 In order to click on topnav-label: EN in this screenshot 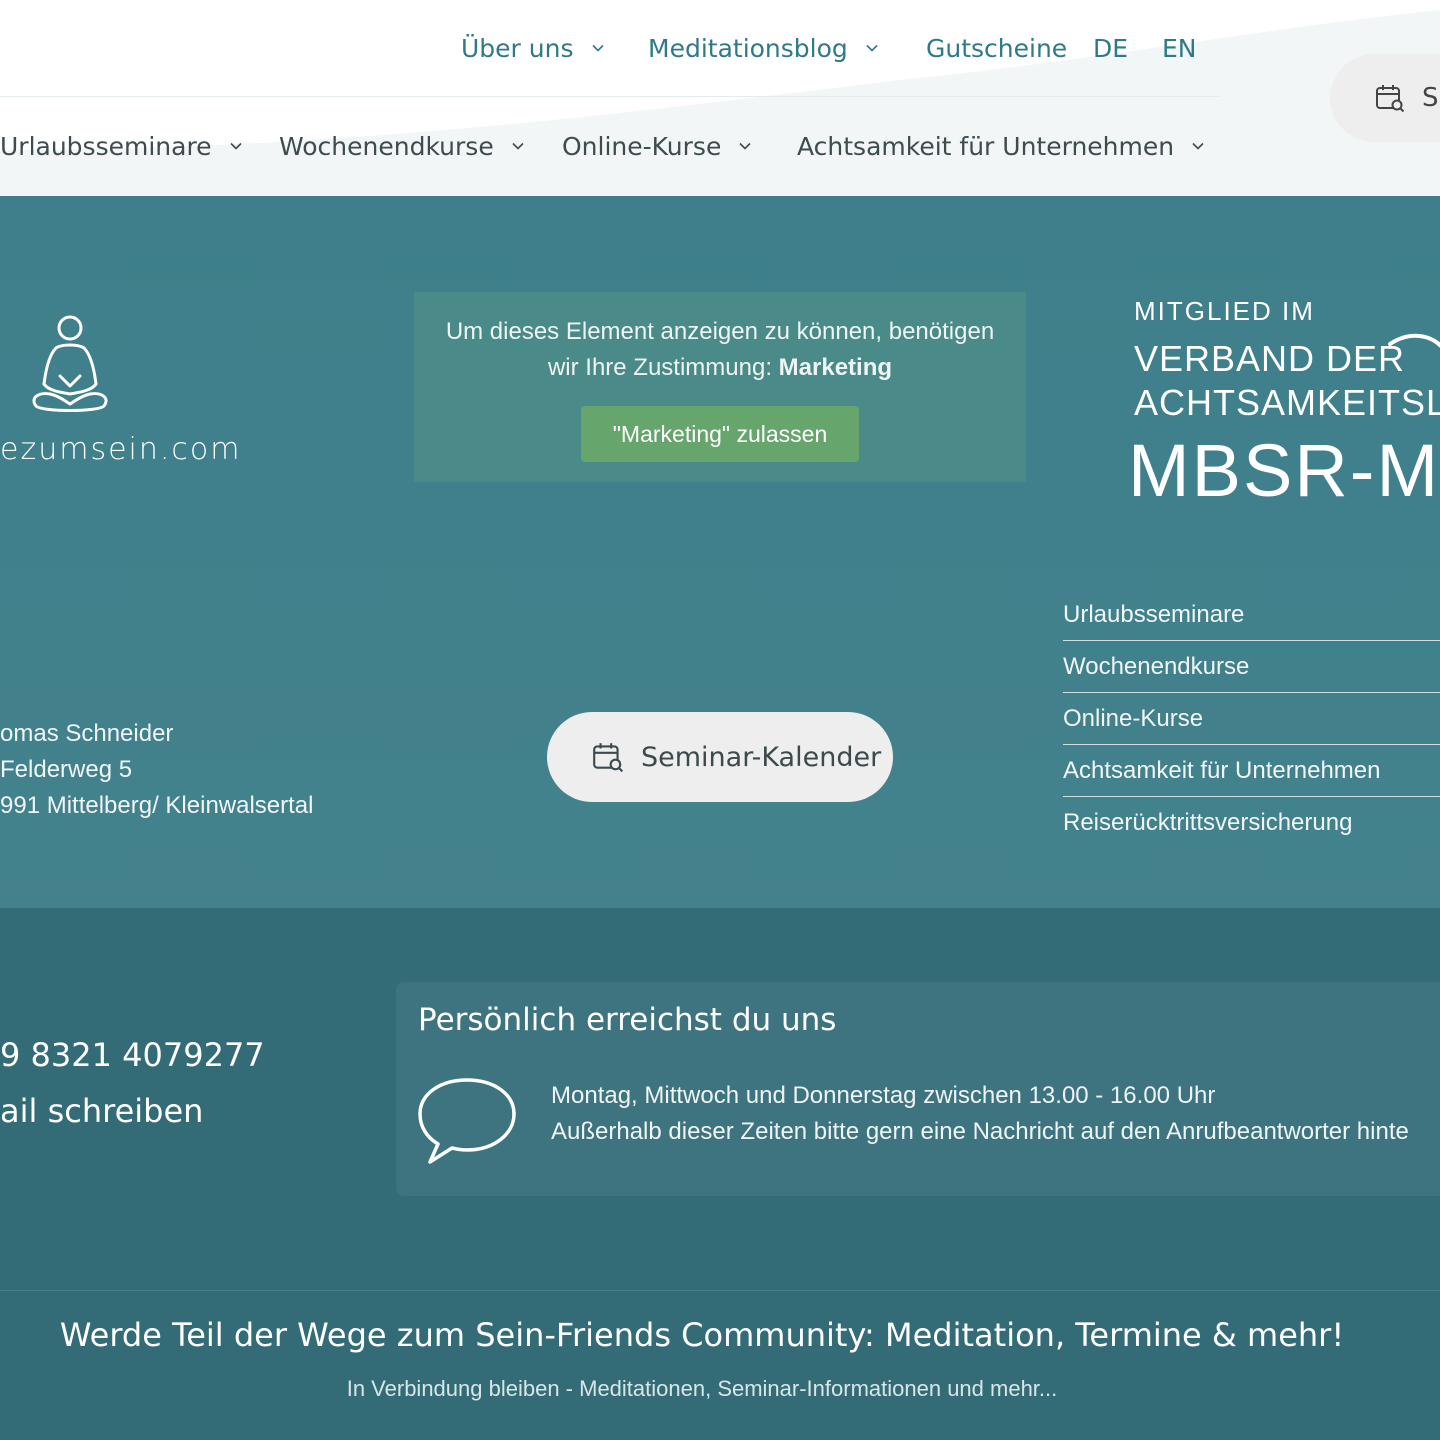, I will do `click(1179, 48)`.